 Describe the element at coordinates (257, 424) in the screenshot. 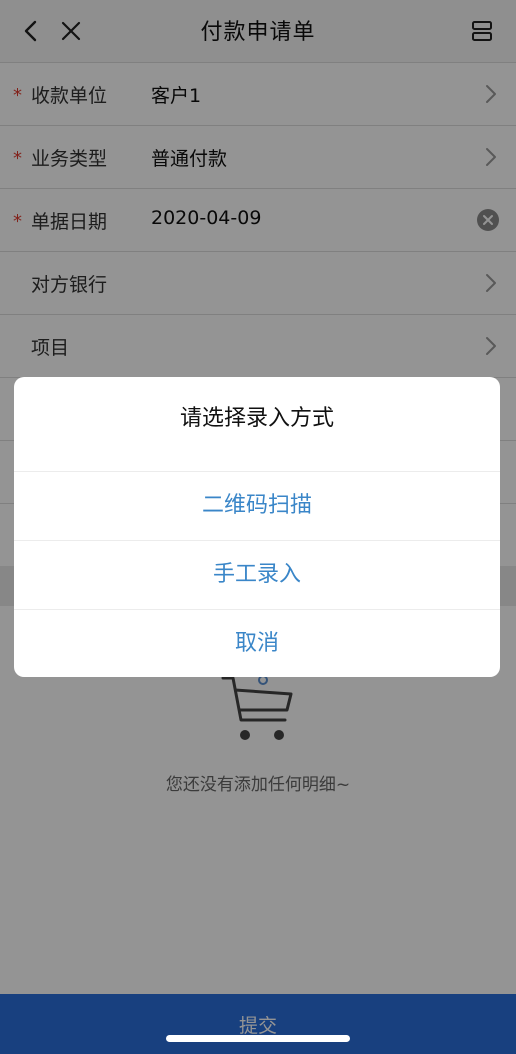

I see `dialog-title: 请选择录入方式` at that location.